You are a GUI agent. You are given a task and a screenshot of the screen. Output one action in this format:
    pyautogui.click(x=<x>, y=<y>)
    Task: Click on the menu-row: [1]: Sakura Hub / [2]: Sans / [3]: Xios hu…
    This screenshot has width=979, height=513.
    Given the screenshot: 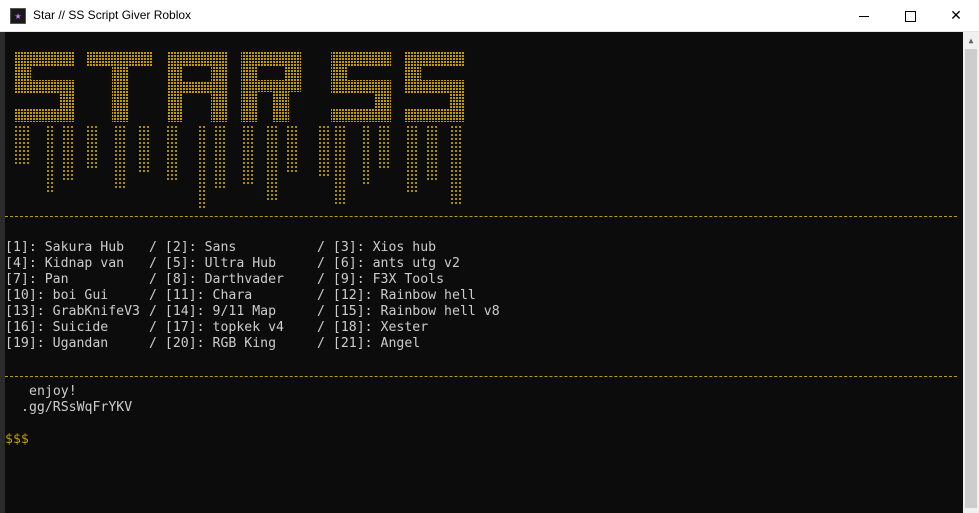 What is the action you would take?
    pyautogui.click(x=252, y=248)
    